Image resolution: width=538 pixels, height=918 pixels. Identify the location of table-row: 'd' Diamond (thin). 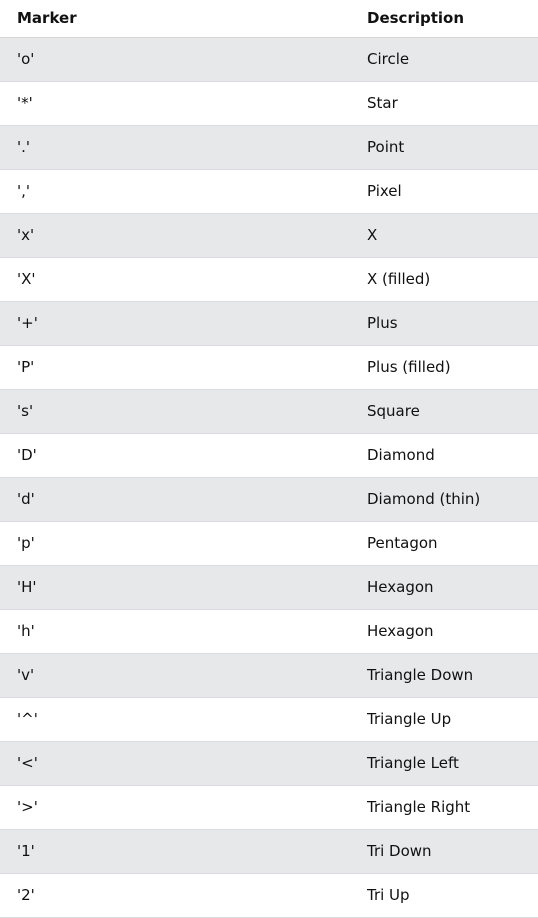
(269, 499).